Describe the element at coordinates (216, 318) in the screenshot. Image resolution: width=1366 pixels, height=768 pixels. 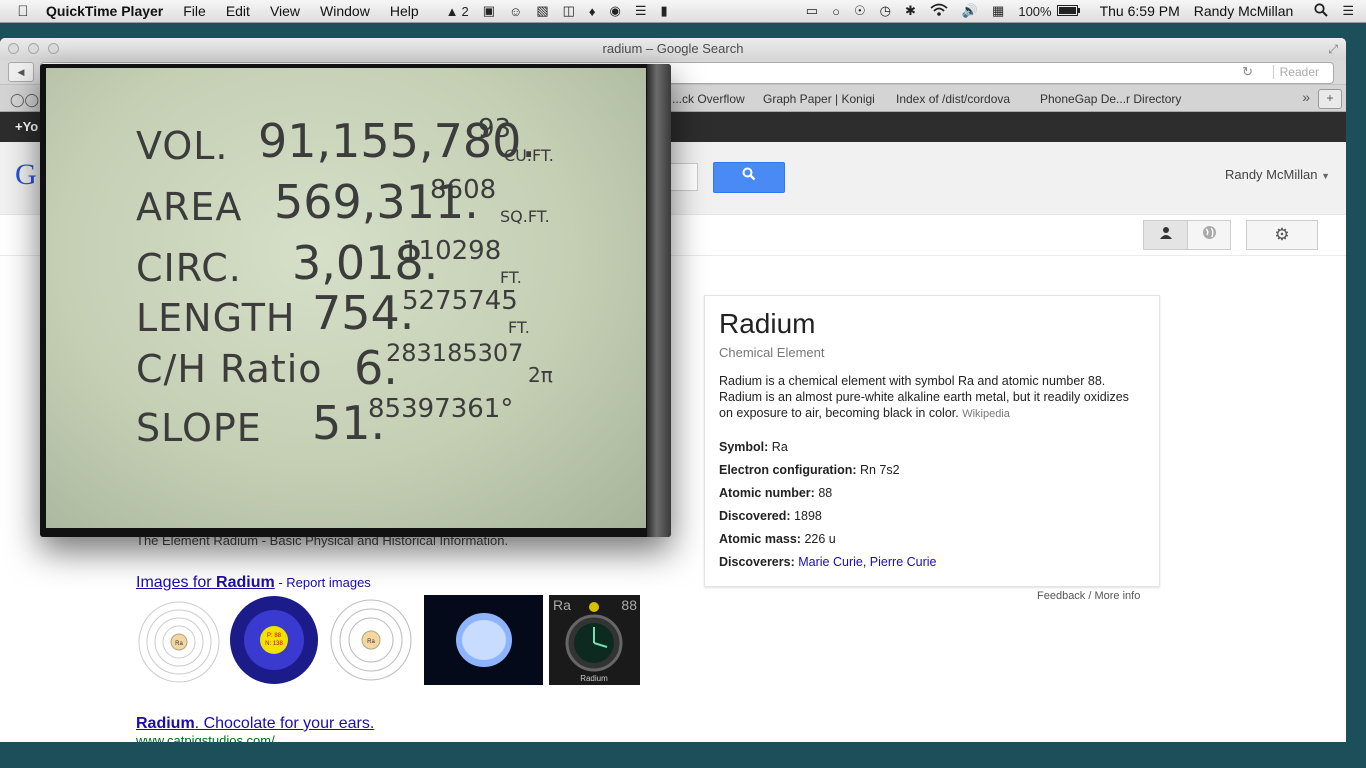
I see `video-label: LENGTH` at that location.